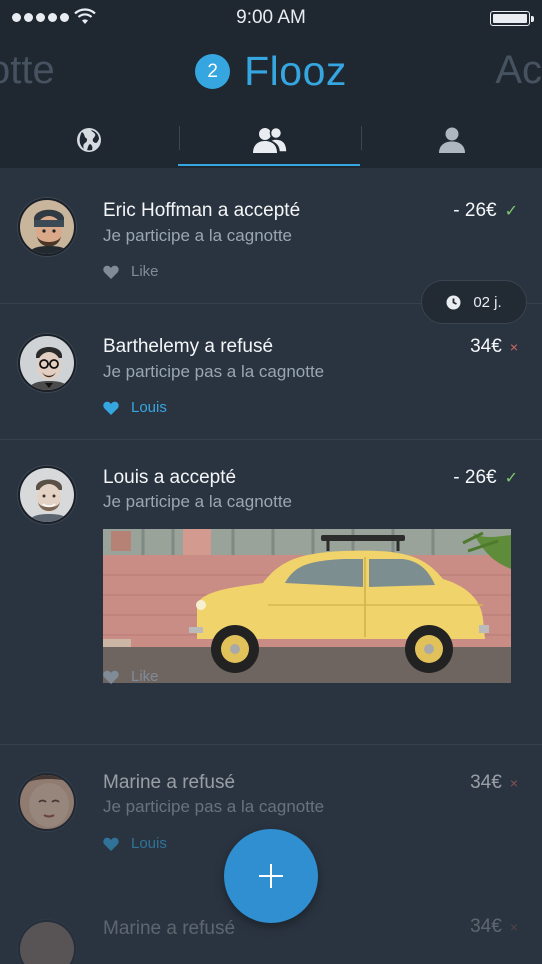 The height and width of the screenshot is (964, 542). I want to click on next-section-title: Acc, so click(518, 70).